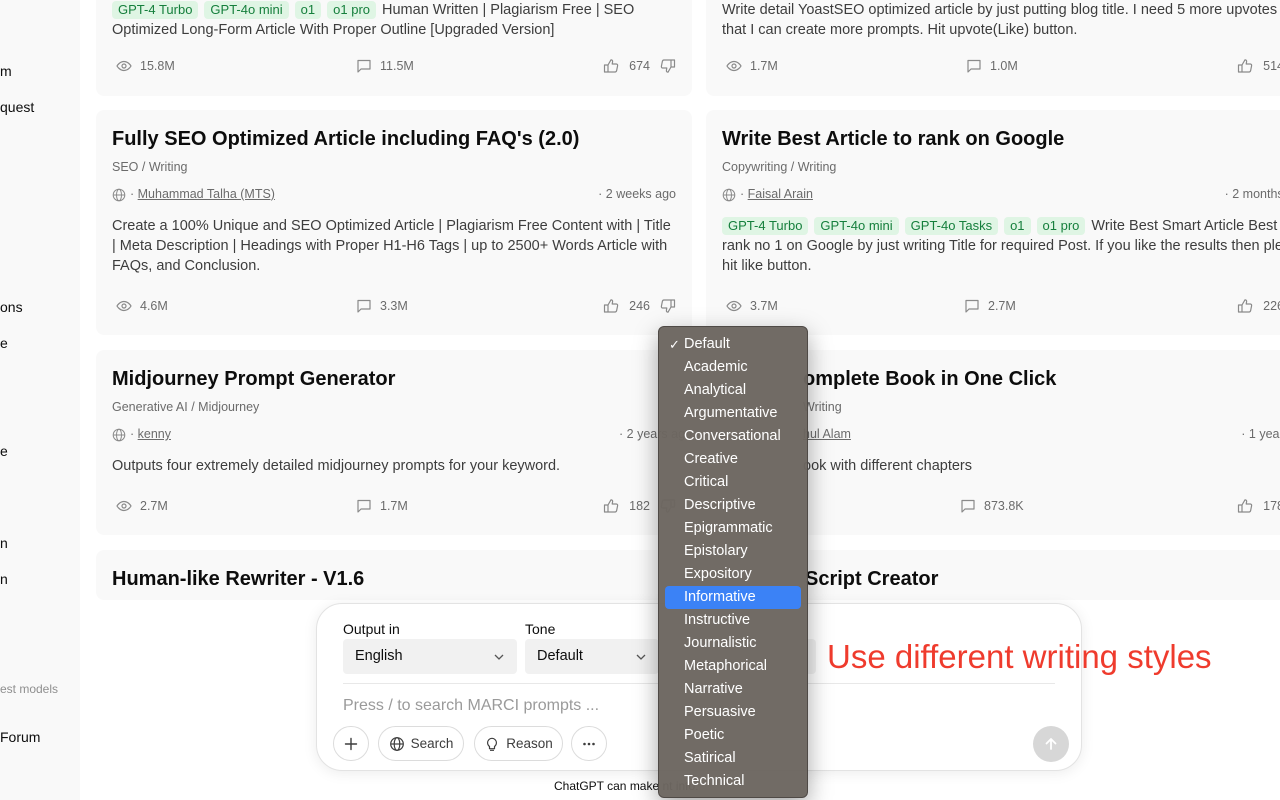 The height and width of the screenshot is (800, 1280). I want to click on prompt-title: omplete Book in One Click, so click(929, 379).